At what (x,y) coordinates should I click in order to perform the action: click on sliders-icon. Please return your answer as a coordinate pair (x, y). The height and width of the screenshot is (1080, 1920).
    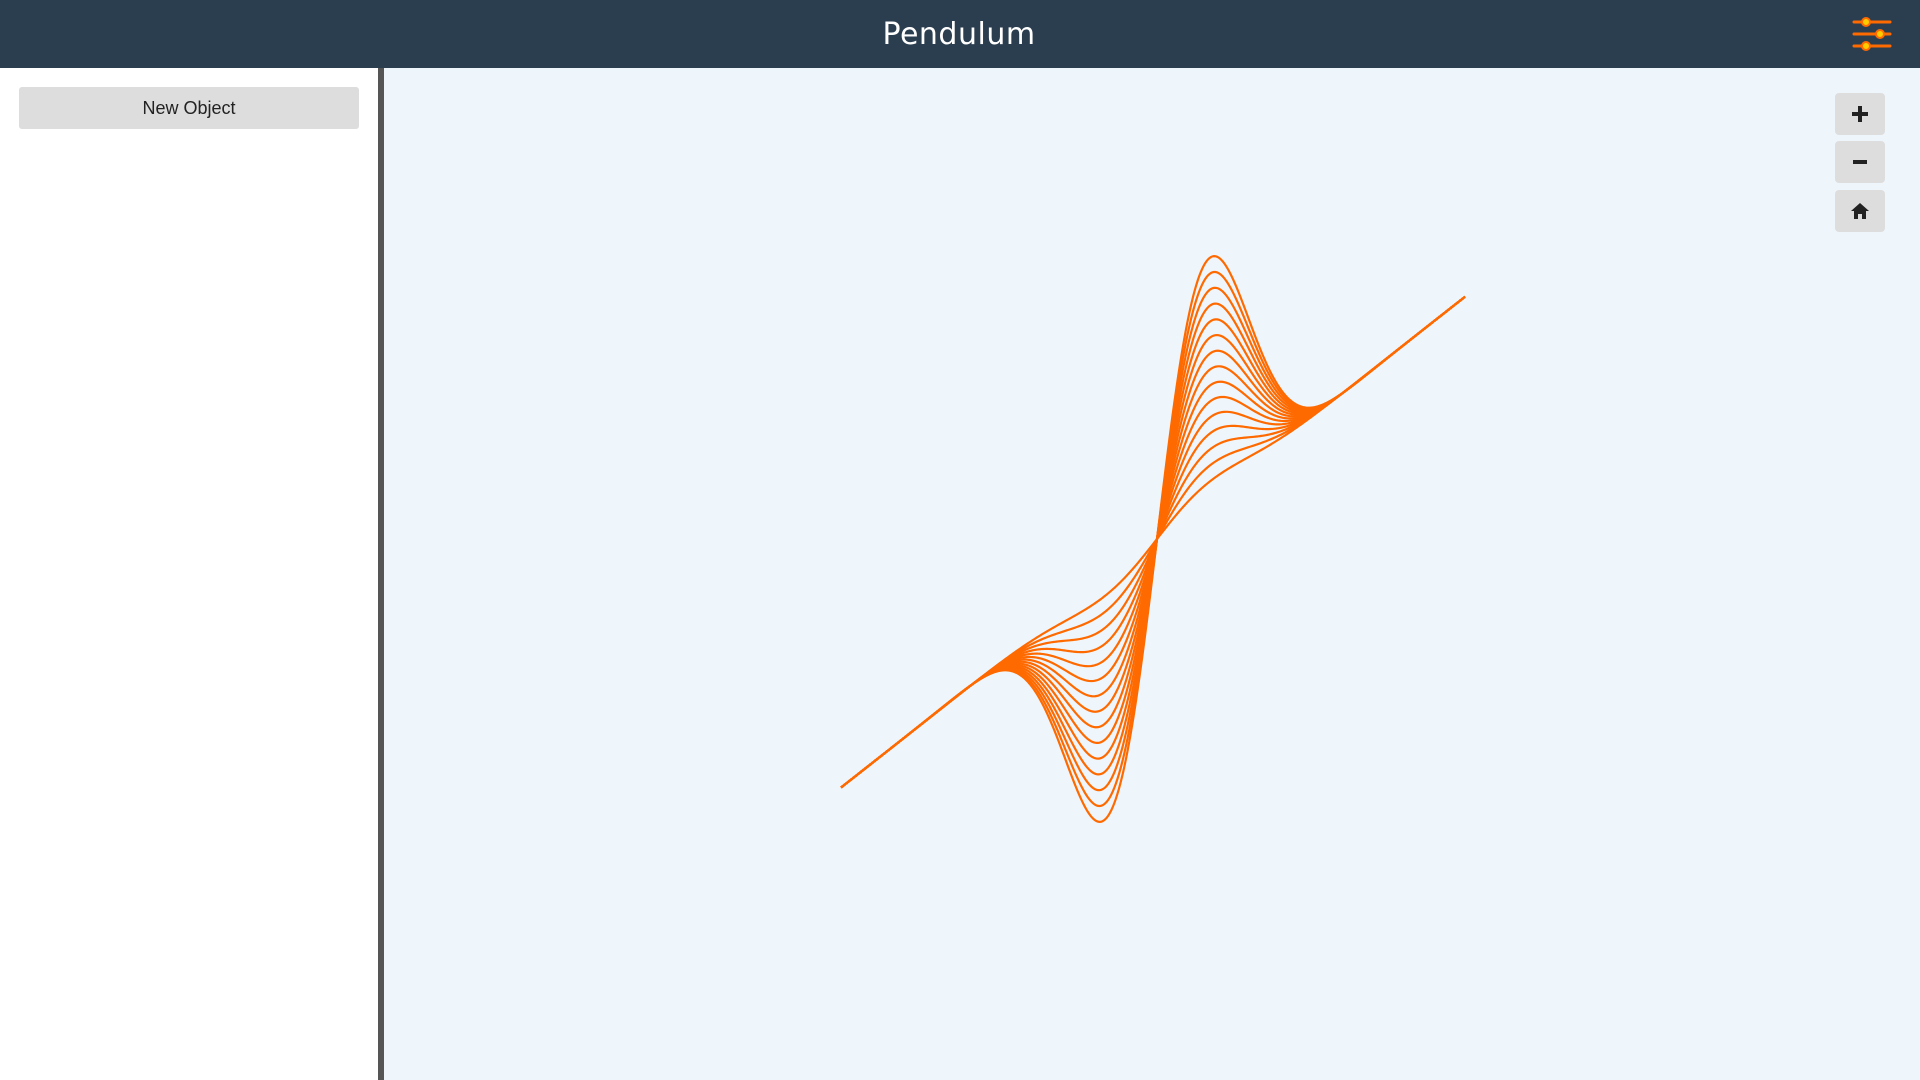
    Looking at the image, I should click on (1872, 34).